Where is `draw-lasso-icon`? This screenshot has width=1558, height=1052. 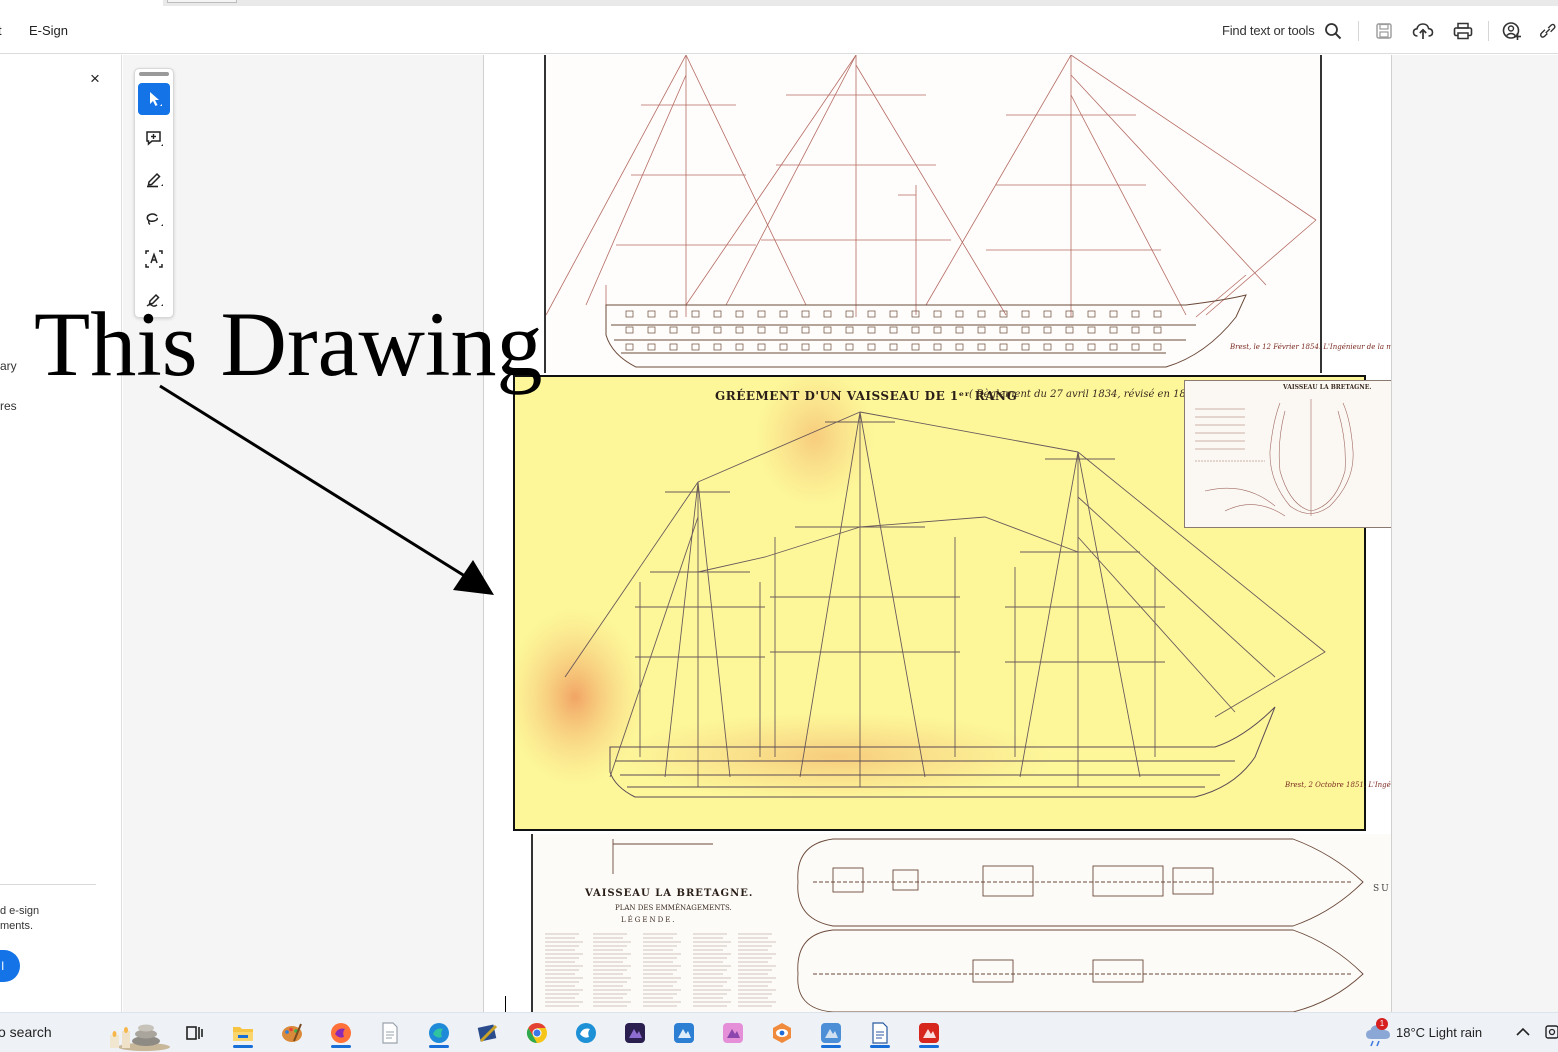 draw-lasso-icon is located at coordinates (154, 219).